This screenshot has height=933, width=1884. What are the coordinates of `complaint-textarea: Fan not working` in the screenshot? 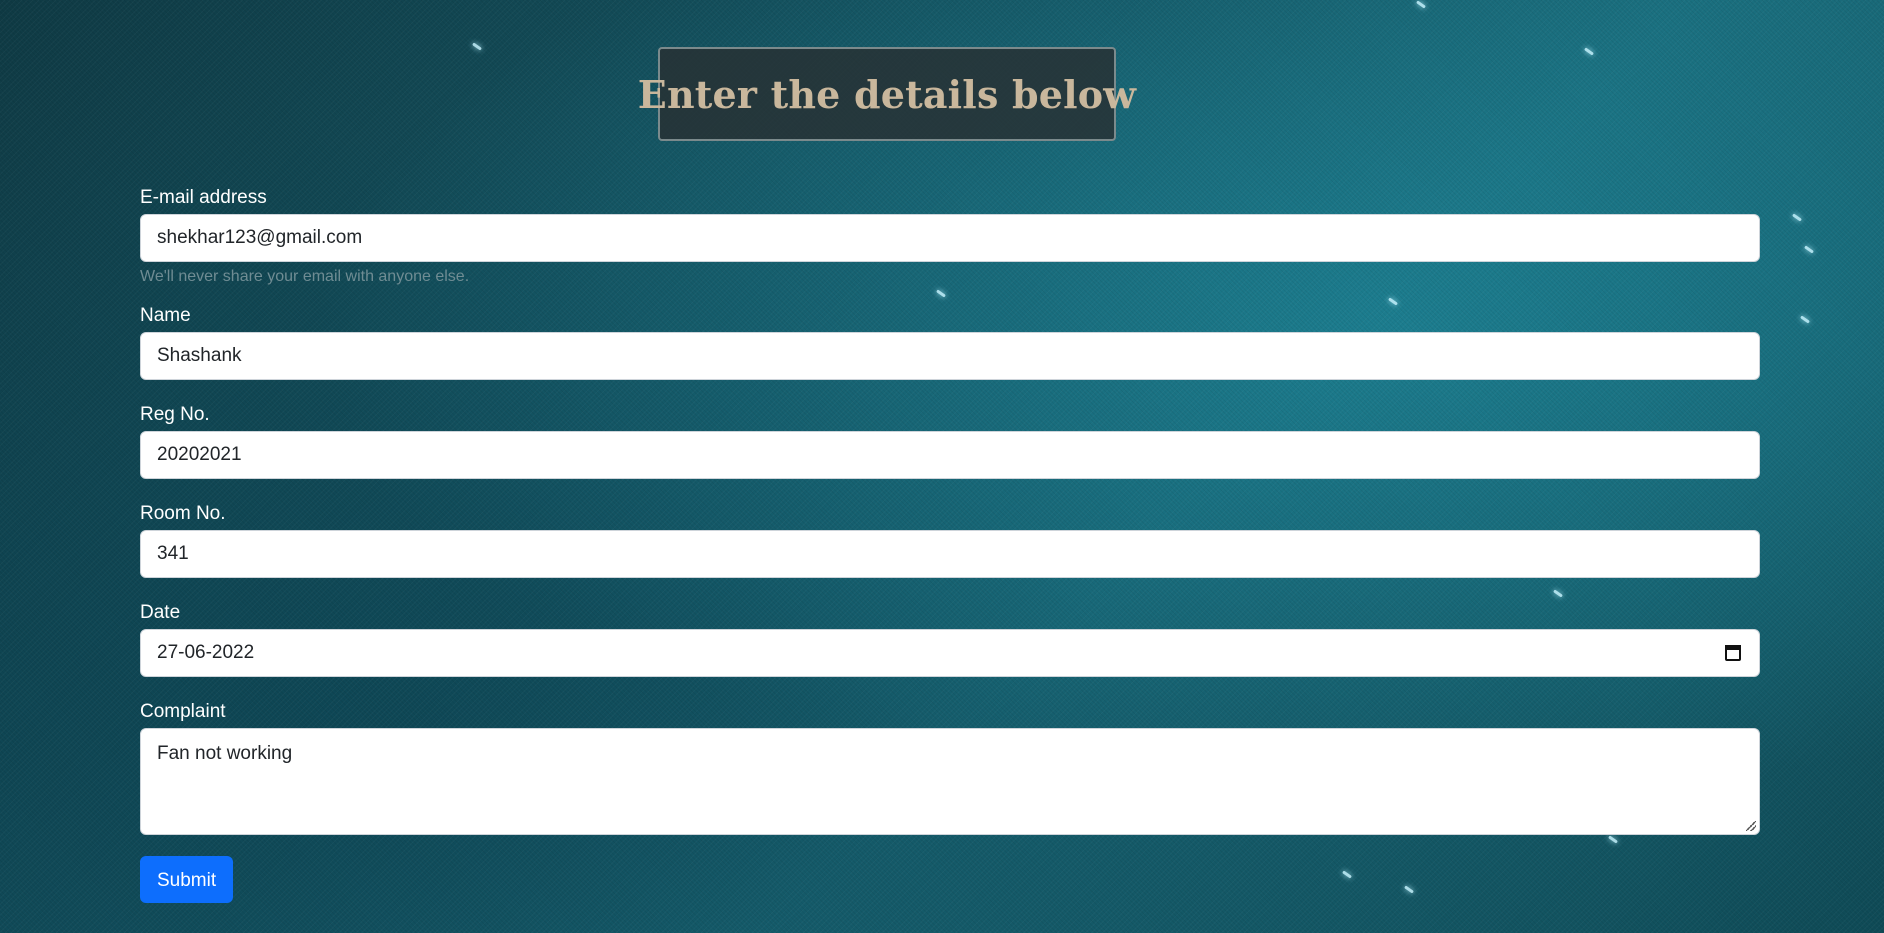 It's located at (950, 781).